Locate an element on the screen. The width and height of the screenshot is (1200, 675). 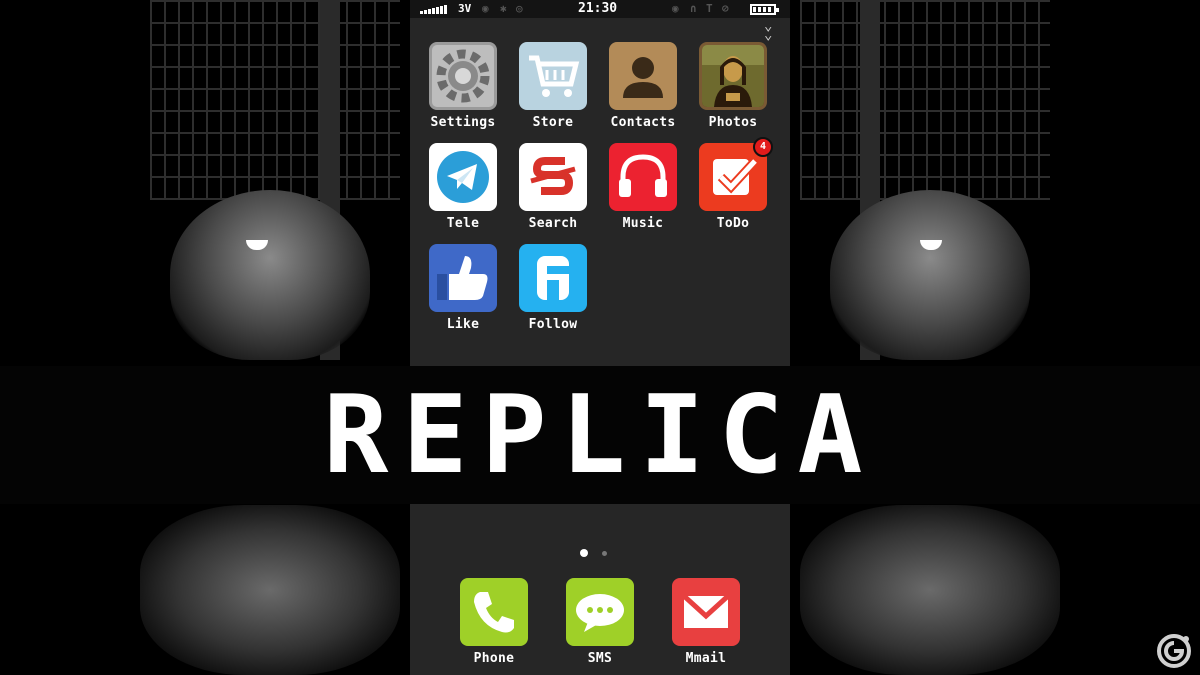
right-head-shadow is located at coordinates (930, 275).